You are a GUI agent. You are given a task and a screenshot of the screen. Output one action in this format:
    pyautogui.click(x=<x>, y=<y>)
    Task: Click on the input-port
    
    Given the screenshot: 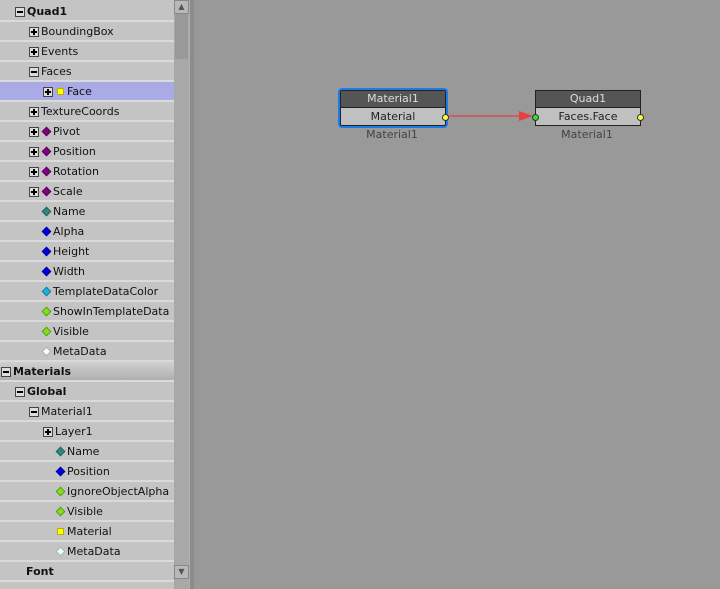 What is the action you would take?
    pyautogui.click(x=535, y=117)
    